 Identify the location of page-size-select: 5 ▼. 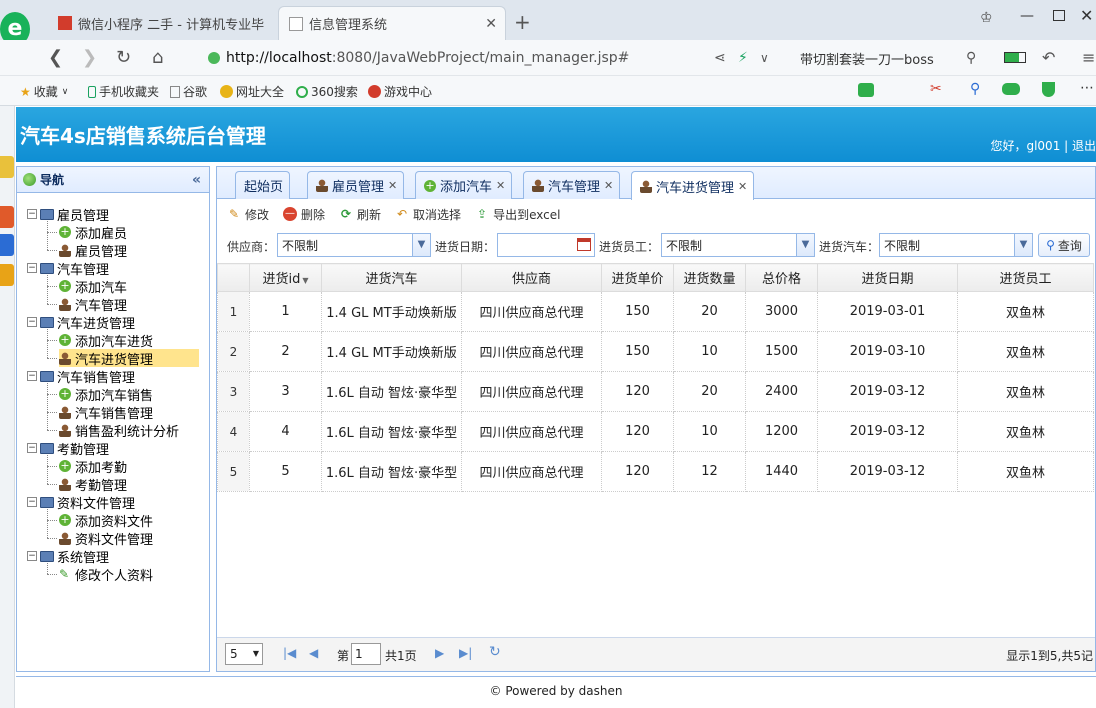
(244, 654).